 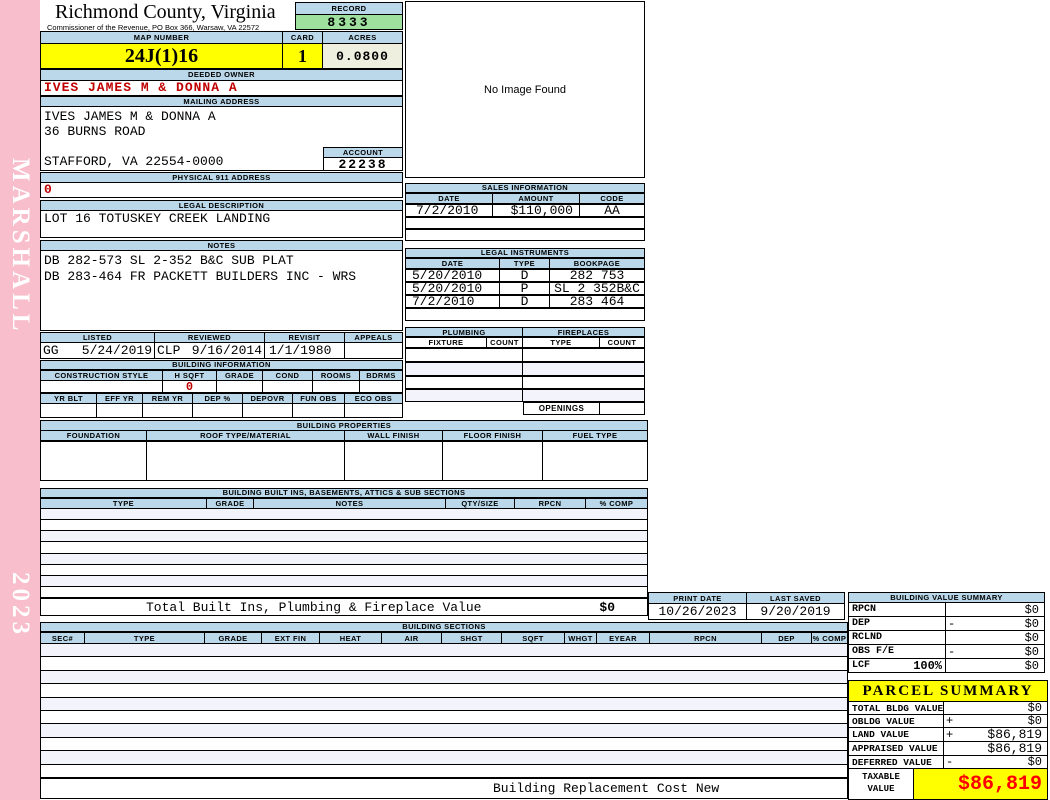 What do you see at coordinates (246, 461) in the screenshot?
I see `roof-type-value` at bounding box center [246, 461].